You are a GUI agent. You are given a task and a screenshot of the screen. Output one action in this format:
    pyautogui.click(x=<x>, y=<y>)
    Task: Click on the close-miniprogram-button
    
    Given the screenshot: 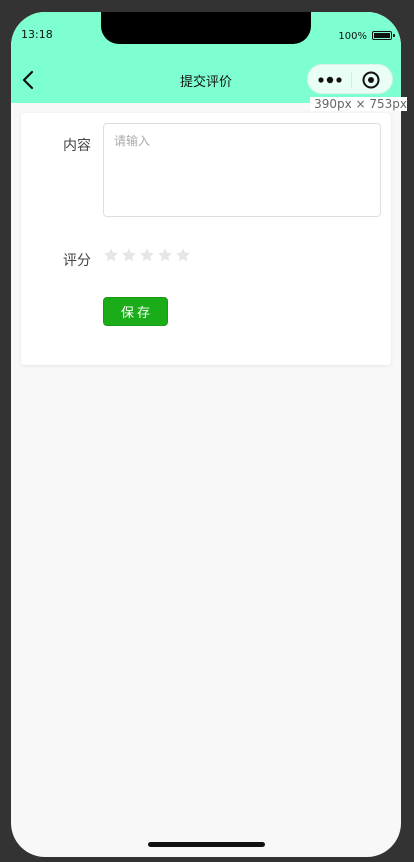 What is the action you would take?
    pyautogui.click(x=371, y=80)
    